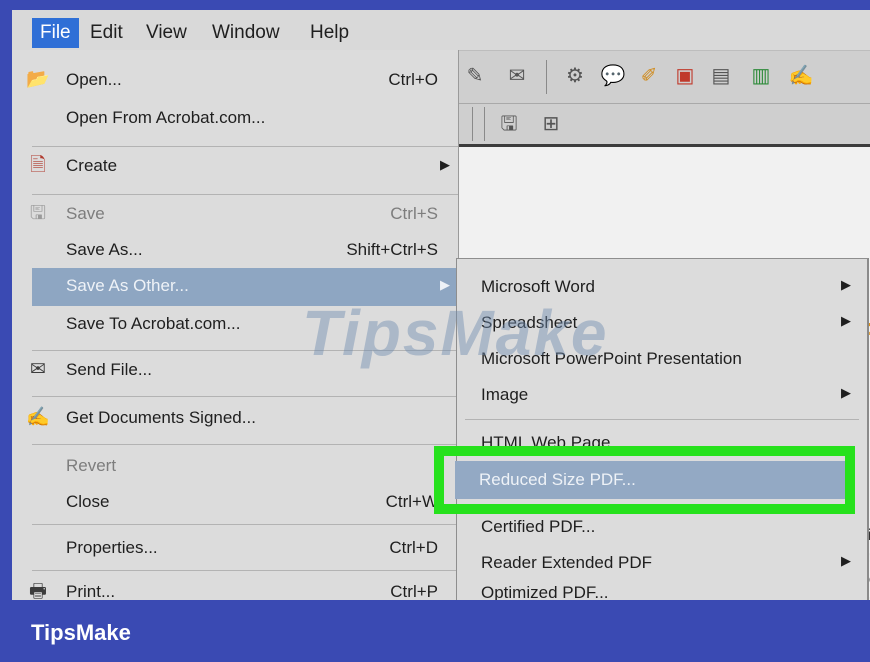  I want to click on menu-item-open: 📂 Open... Ctrl+O, so click(235, 80).